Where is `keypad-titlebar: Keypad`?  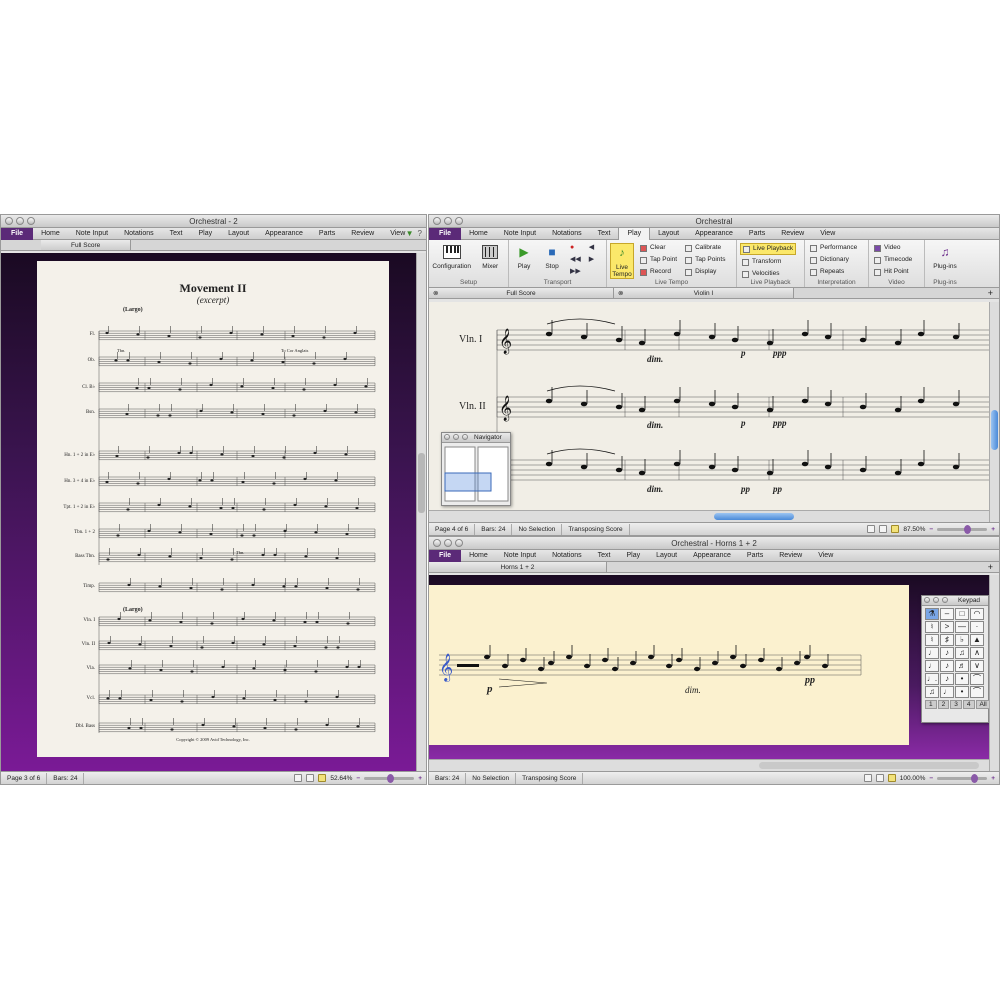
keypad-titlebar: Keypad is located at coordinates (955, 601).